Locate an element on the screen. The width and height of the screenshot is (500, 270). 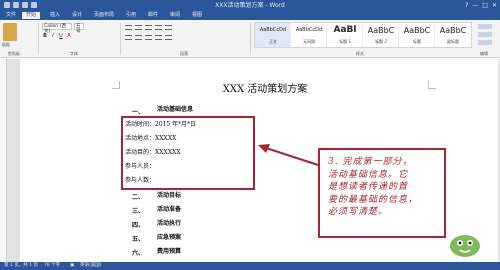
annotation-line: 活动基础信息。它 is located at coordinates (368, 174).